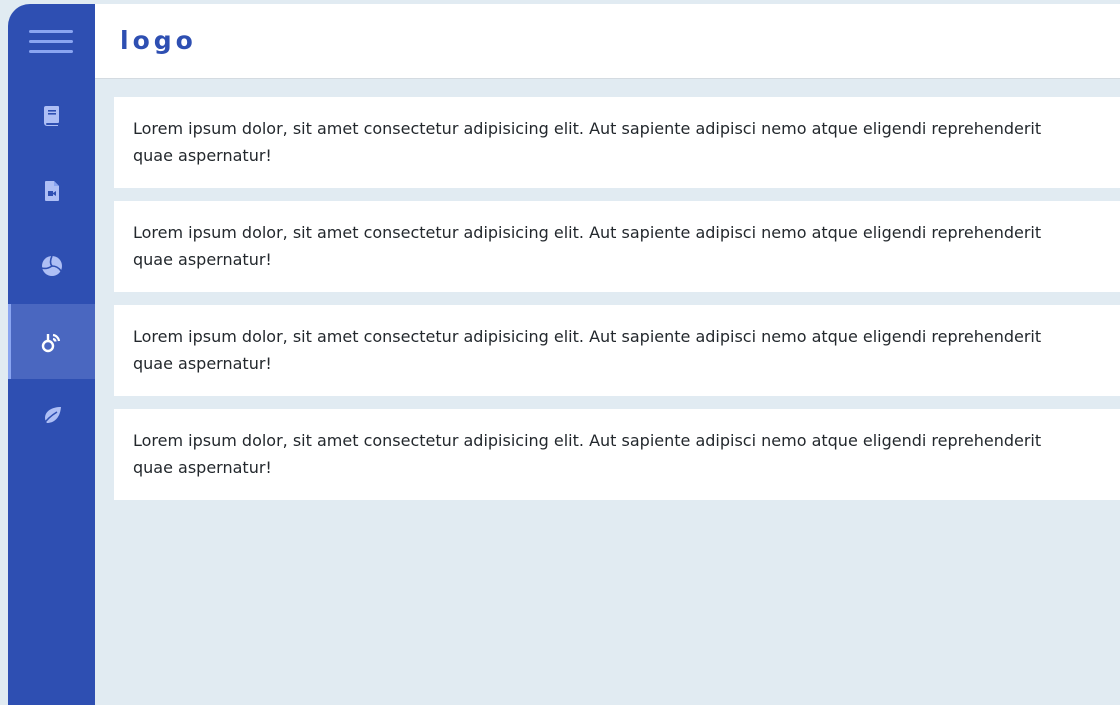 The width and height of the screenshot is (1120, 705). What do you see at coordinates (158, 41) in the screenshot?
I see `logo: logo` at bounding box center [158, 41].